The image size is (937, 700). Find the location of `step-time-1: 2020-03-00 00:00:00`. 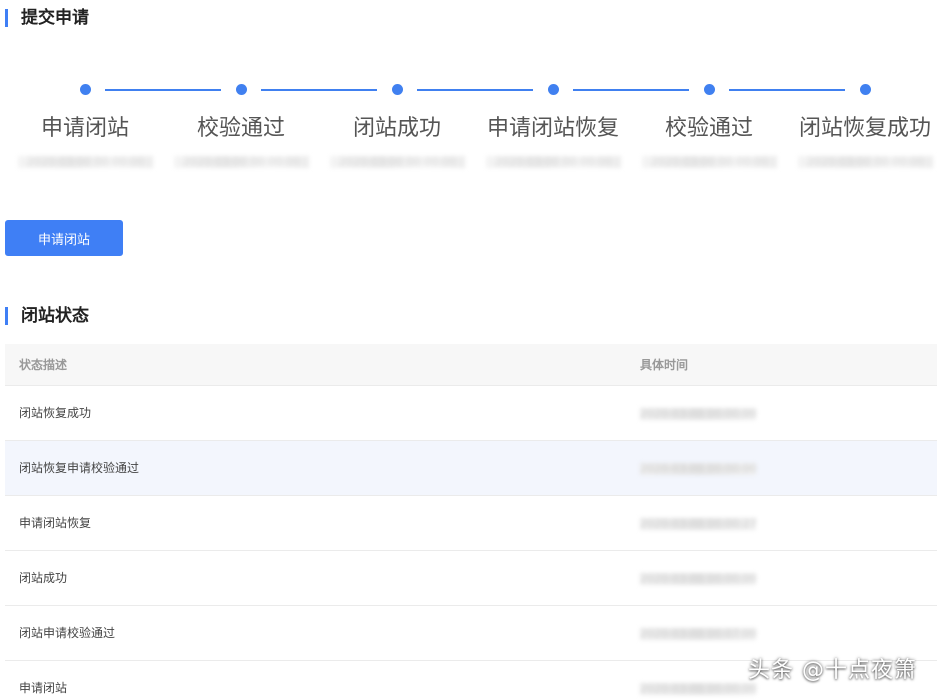

step-time-1: 2020-03-00 00:00:00 is located at coordinates (85, 162).